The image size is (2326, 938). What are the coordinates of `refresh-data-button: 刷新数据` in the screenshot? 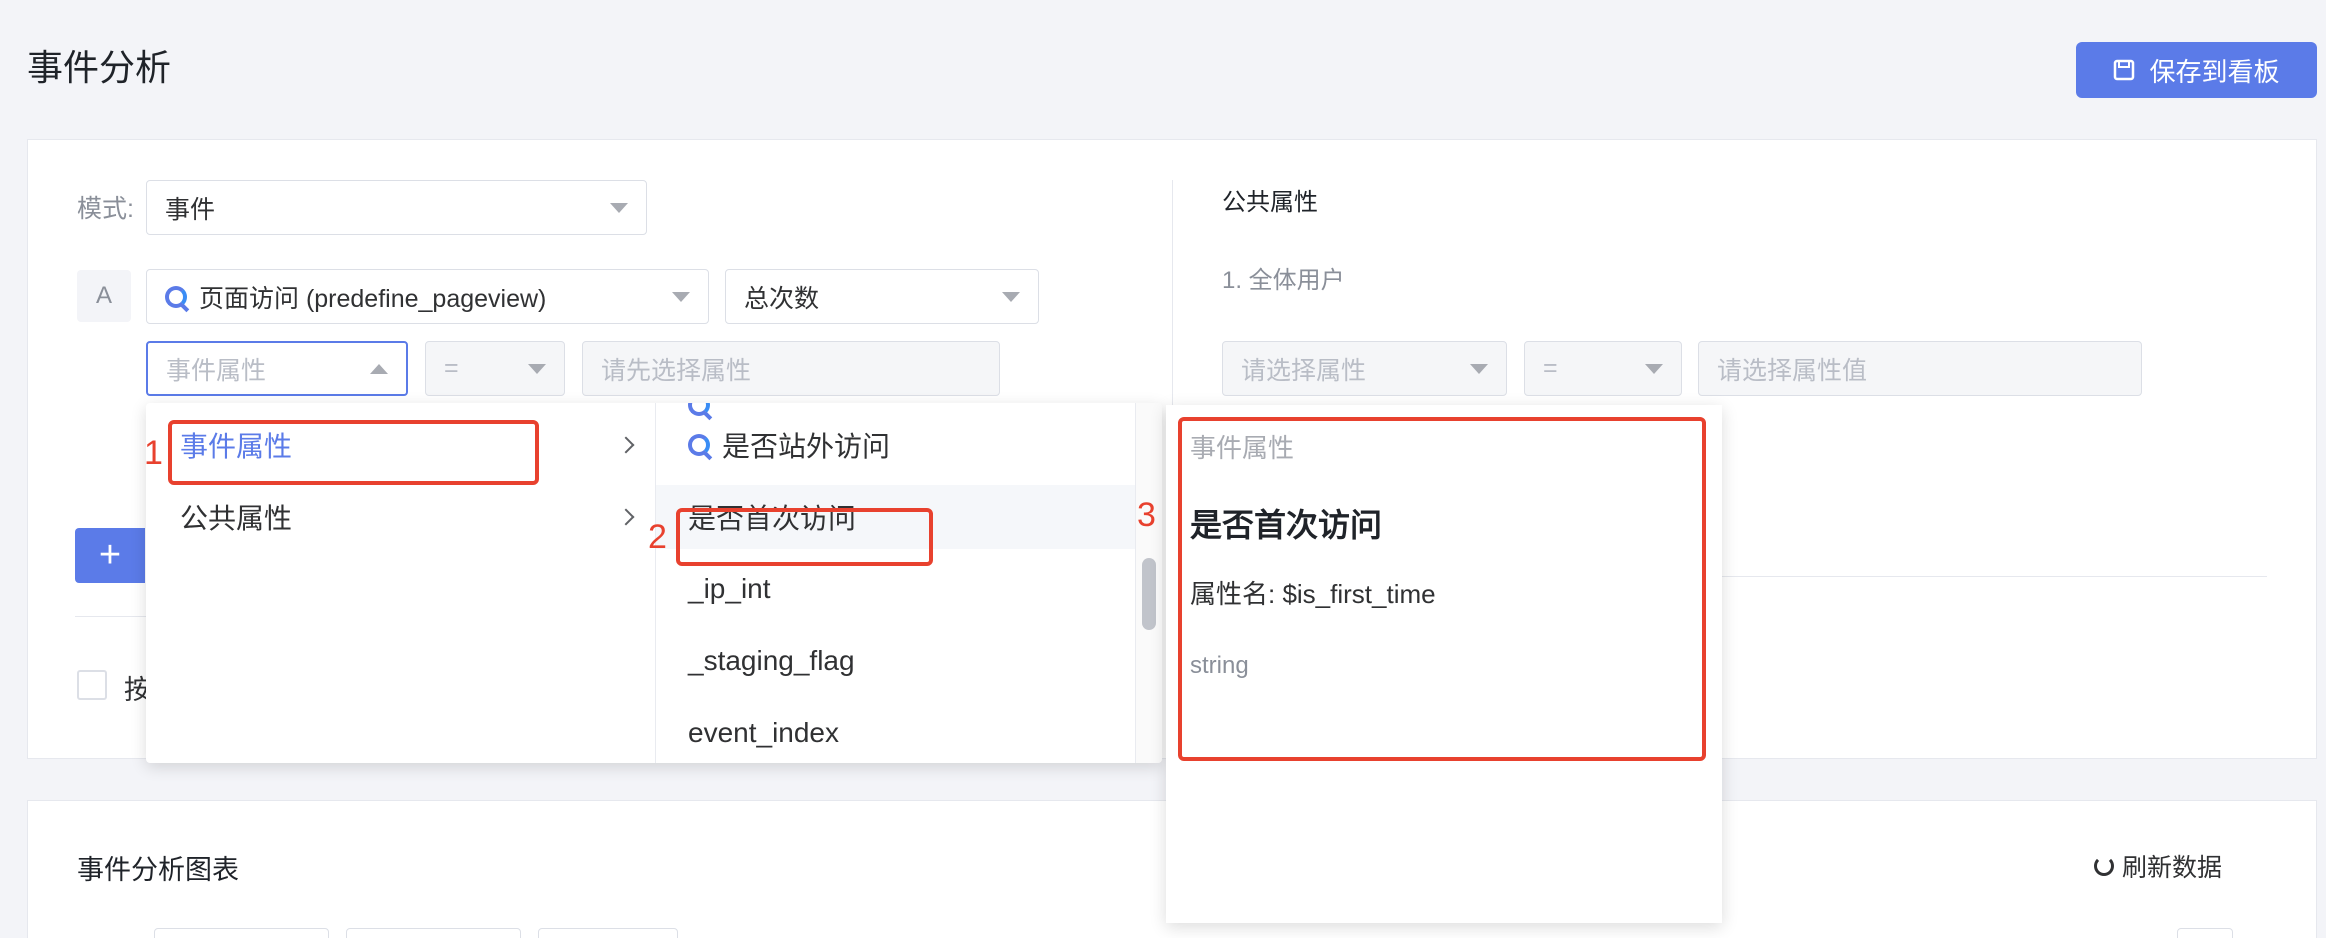 It's located at (2158, 866).